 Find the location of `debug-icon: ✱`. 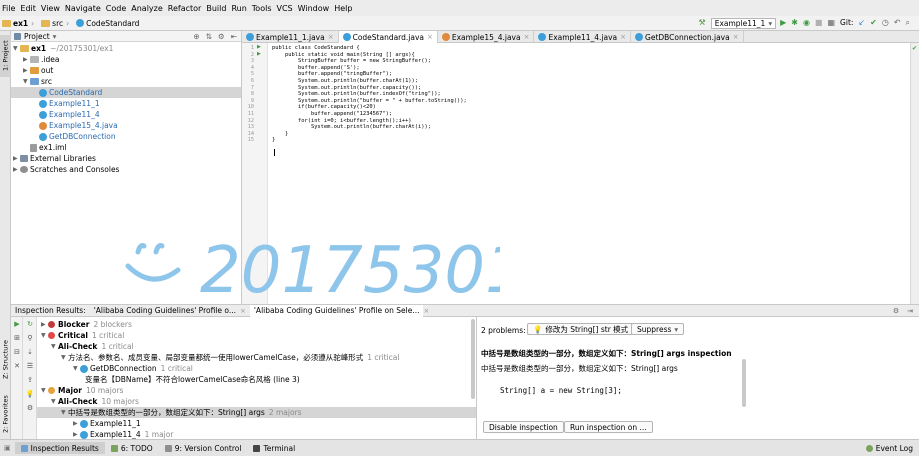

debug-icon: ✱ is located at coordinates (794, 23).